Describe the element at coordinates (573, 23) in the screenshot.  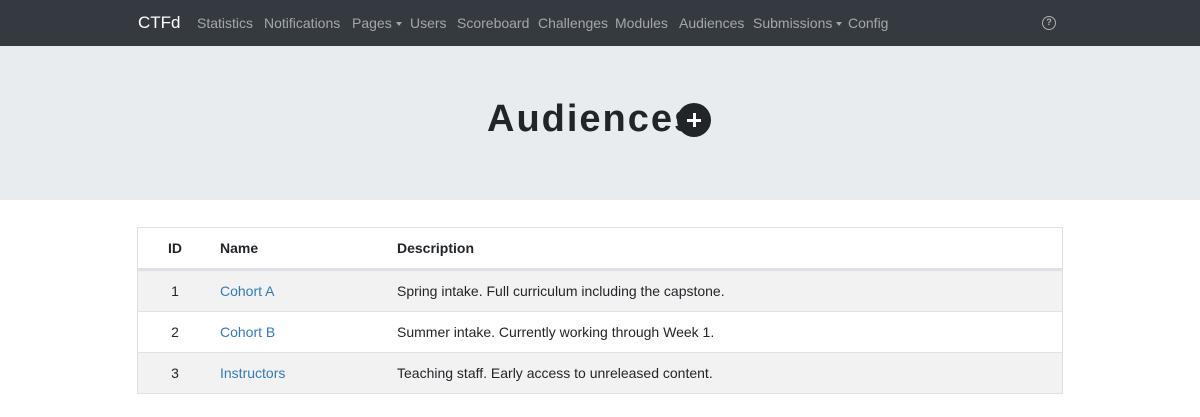
I see `nav-challenges: Challenges` at that location.